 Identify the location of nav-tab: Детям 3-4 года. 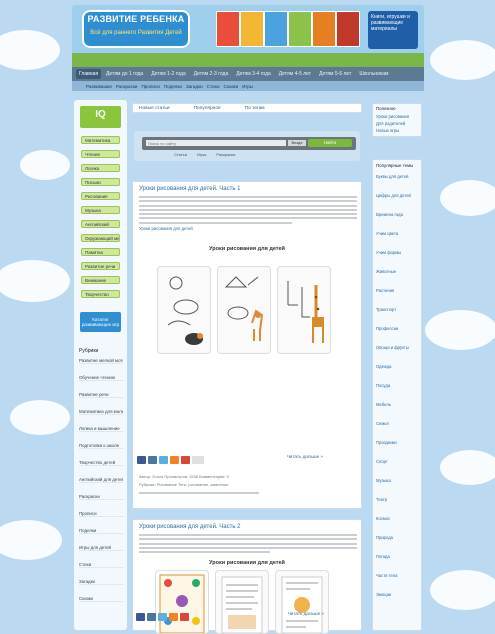
(253, 74).